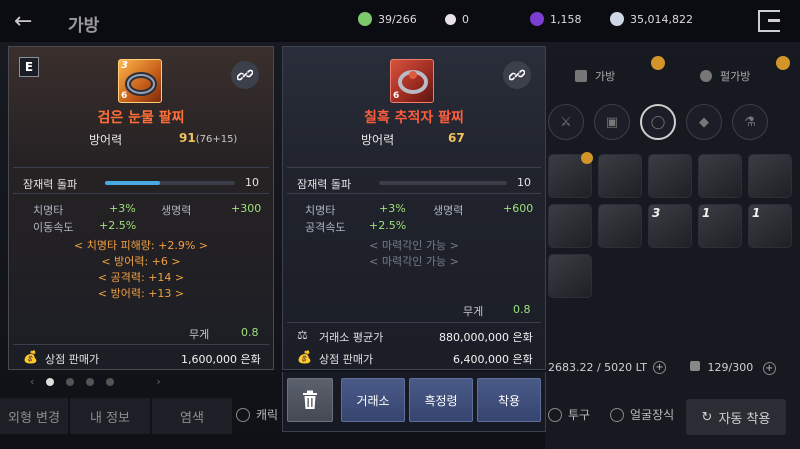 The image size is (800, 449). I want to click on market-price-label: 거래소 평균가, so click(351, 337).